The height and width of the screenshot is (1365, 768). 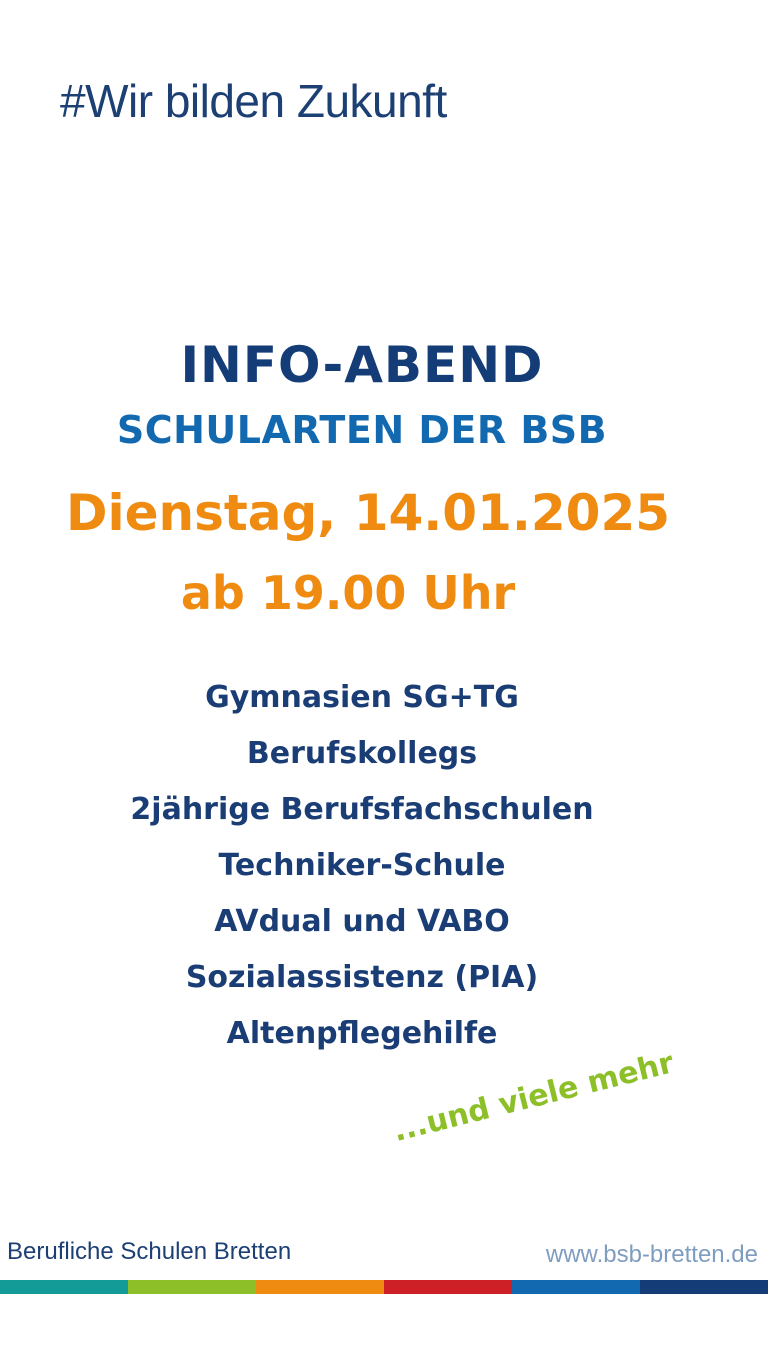 I want to click on website-url: www.bsb-bretten.de, so click(x=652, y=1255).